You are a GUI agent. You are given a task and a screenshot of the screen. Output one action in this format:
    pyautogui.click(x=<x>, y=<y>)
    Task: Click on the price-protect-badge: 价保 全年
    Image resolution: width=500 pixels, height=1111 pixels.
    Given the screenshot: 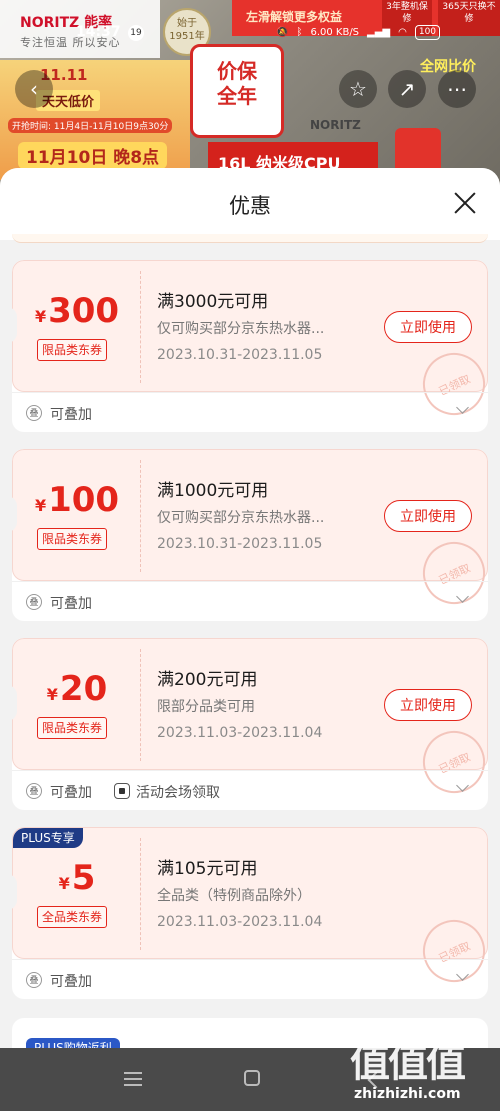 What is the action you would take?
    pyautogui.click(x=237, y=91)
    